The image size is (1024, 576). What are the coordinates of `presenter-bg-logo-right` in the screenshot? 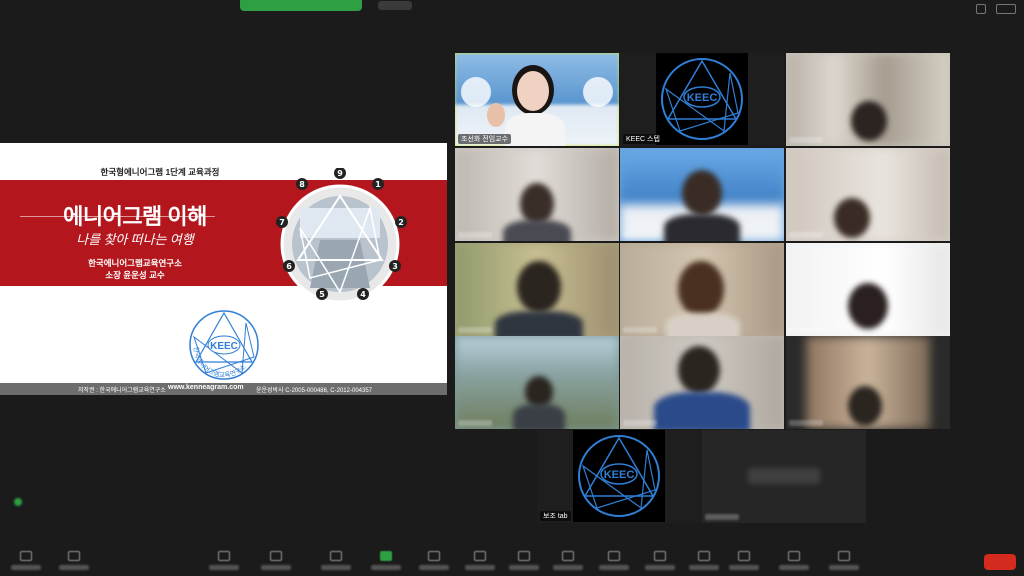 It's located at (598, 92).